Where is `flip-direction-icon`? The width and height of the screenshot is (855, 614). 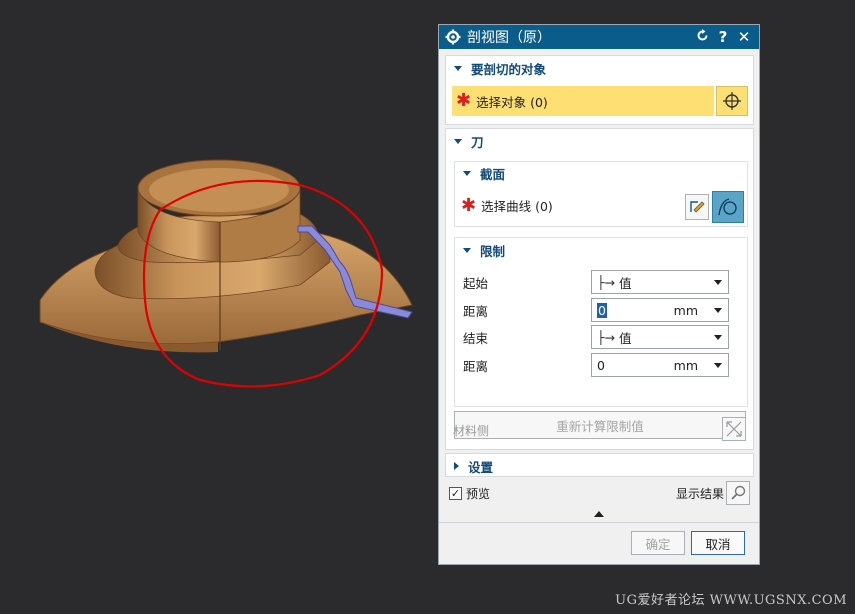
flip-direction-icon is located at coordinates (734, 429).